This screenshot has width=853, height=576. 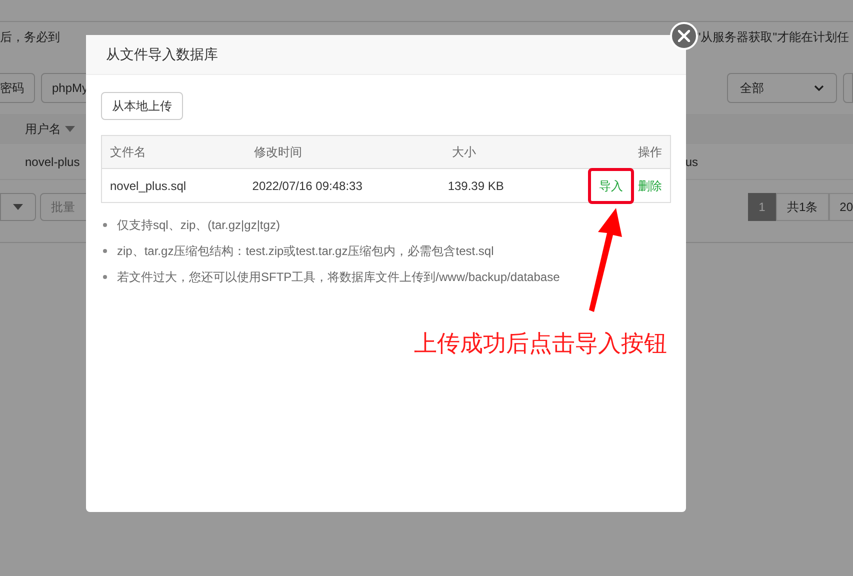 I want to click on column-header: 文件名, so click(x=128, y=152).